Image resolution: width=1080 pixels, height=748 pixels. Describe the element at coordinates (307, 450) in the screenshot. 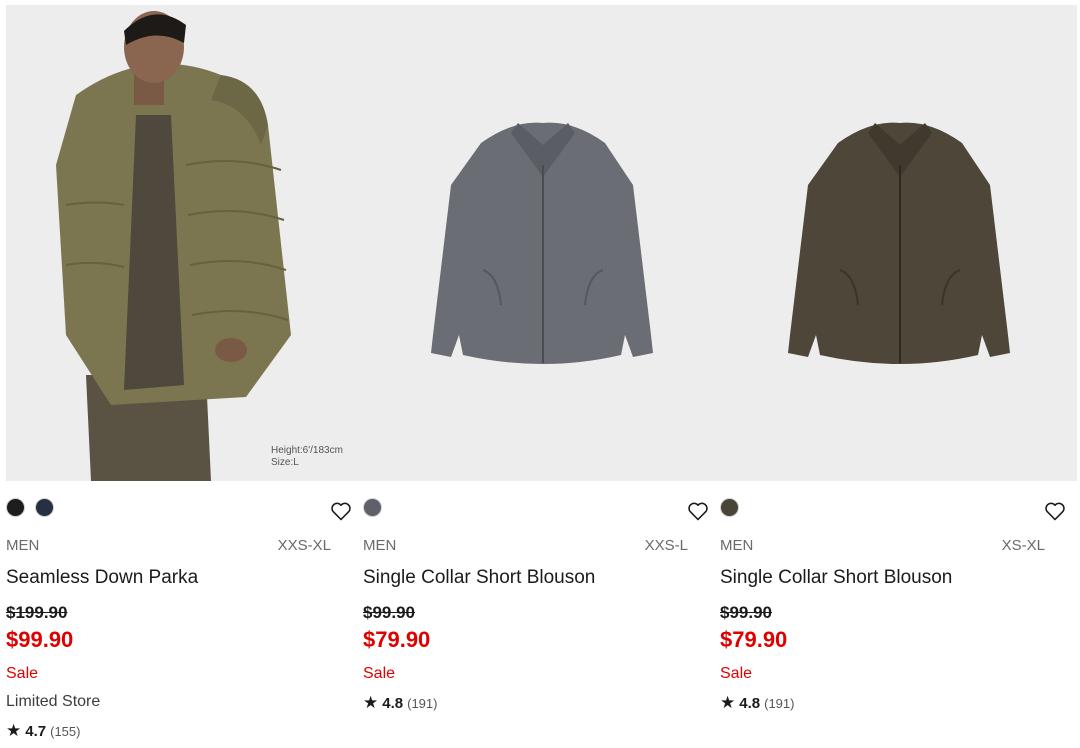

I see `model-height: Height:6'/183cm` at that location.